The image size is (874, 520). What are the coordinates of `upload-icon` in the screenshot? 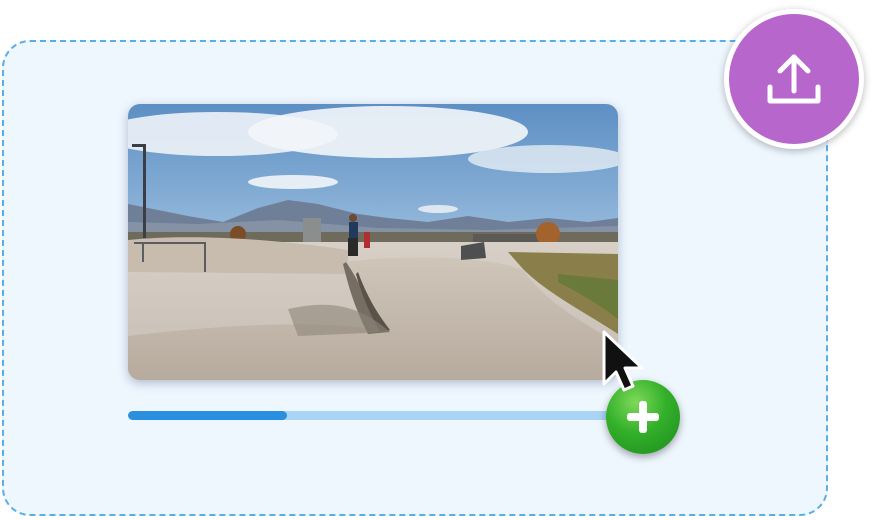 It's located at (794, 79).